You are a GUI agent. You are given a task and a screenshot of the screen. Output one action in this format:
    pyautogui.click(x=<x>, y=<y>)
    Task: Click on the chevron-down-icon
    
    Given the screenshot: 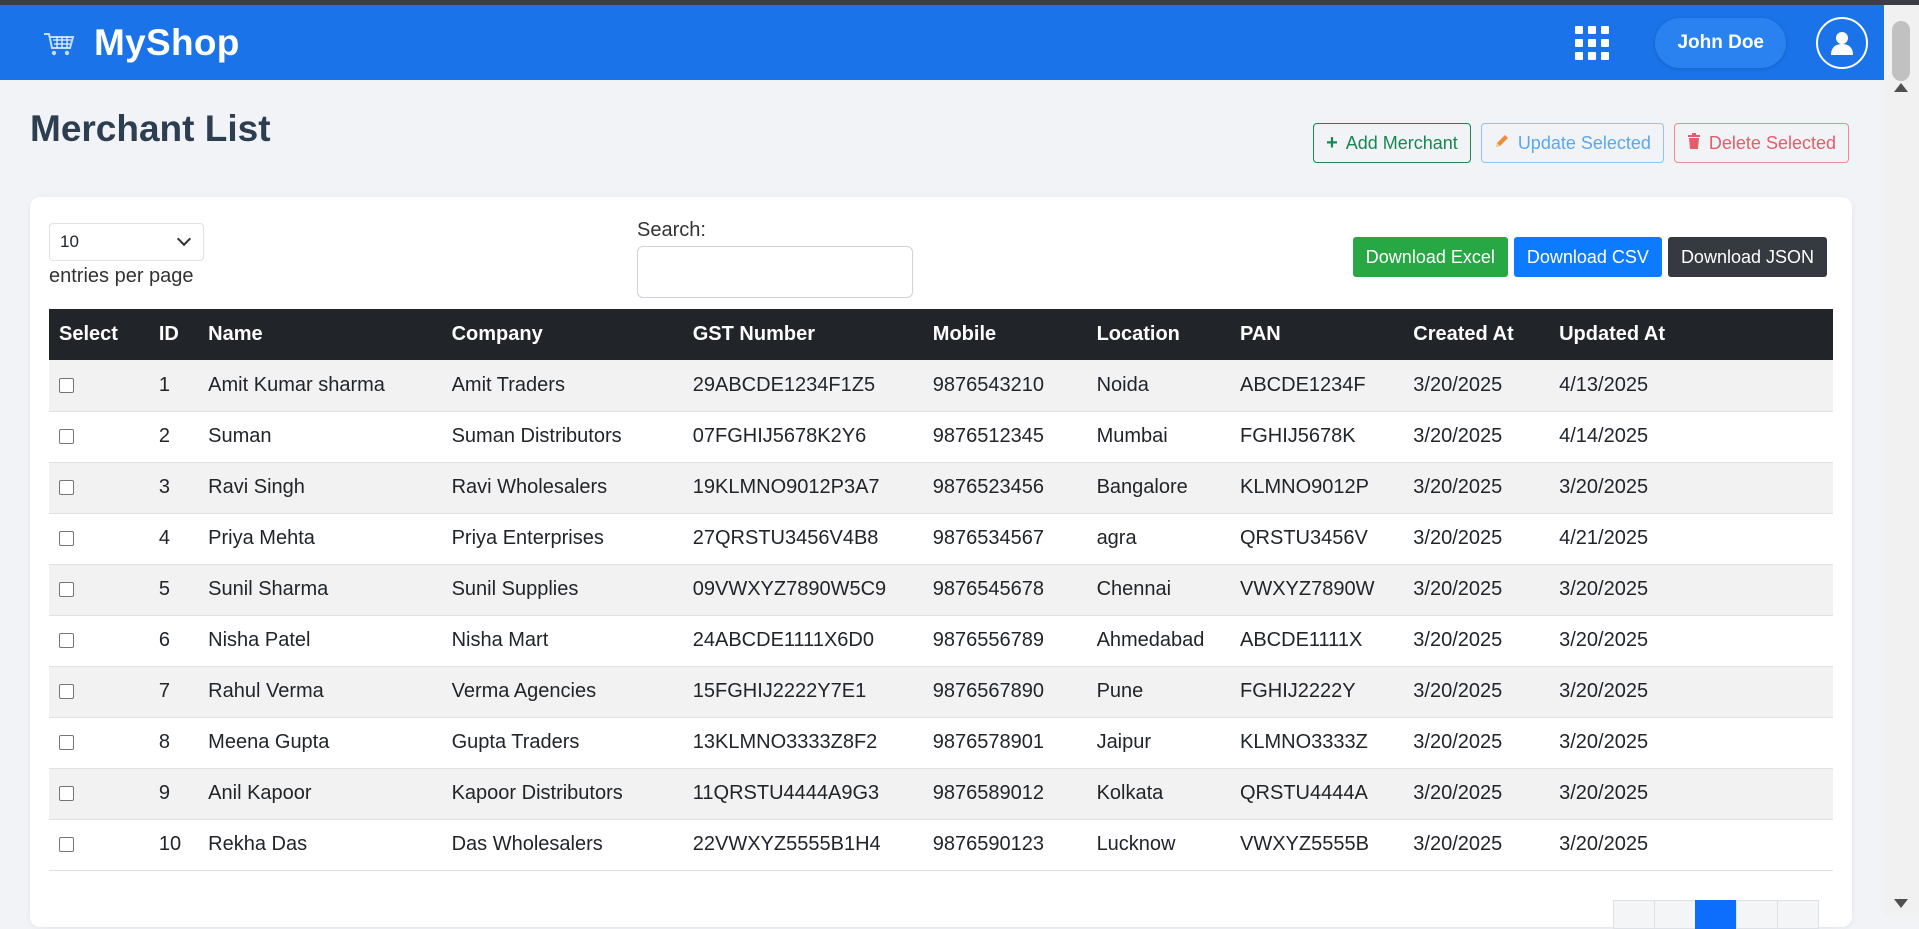 What is the action you would take?
    pyautogui.click(x=184, y=239)
    